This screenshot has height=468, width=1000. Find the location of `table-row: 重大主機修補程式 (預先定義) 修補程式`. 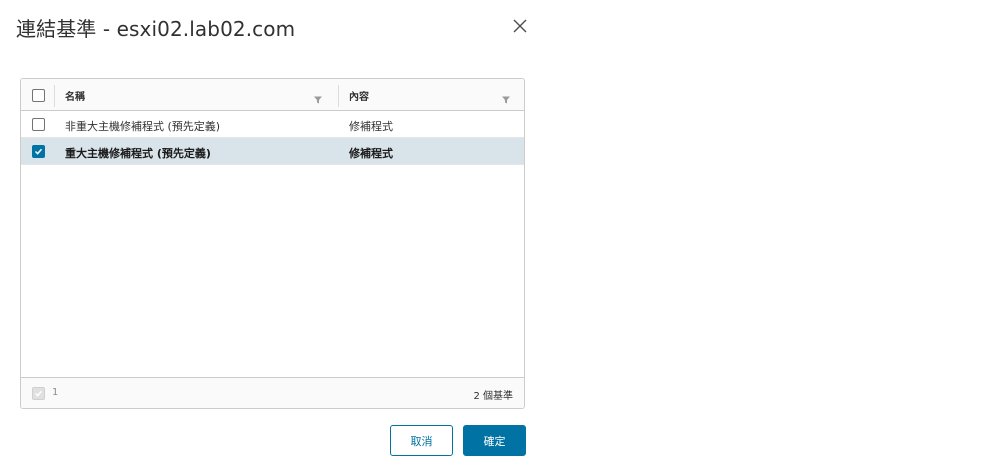

table-row: 重大主機修補程式 (預先定義) 修補程式 is located at coordinates (272, 151).